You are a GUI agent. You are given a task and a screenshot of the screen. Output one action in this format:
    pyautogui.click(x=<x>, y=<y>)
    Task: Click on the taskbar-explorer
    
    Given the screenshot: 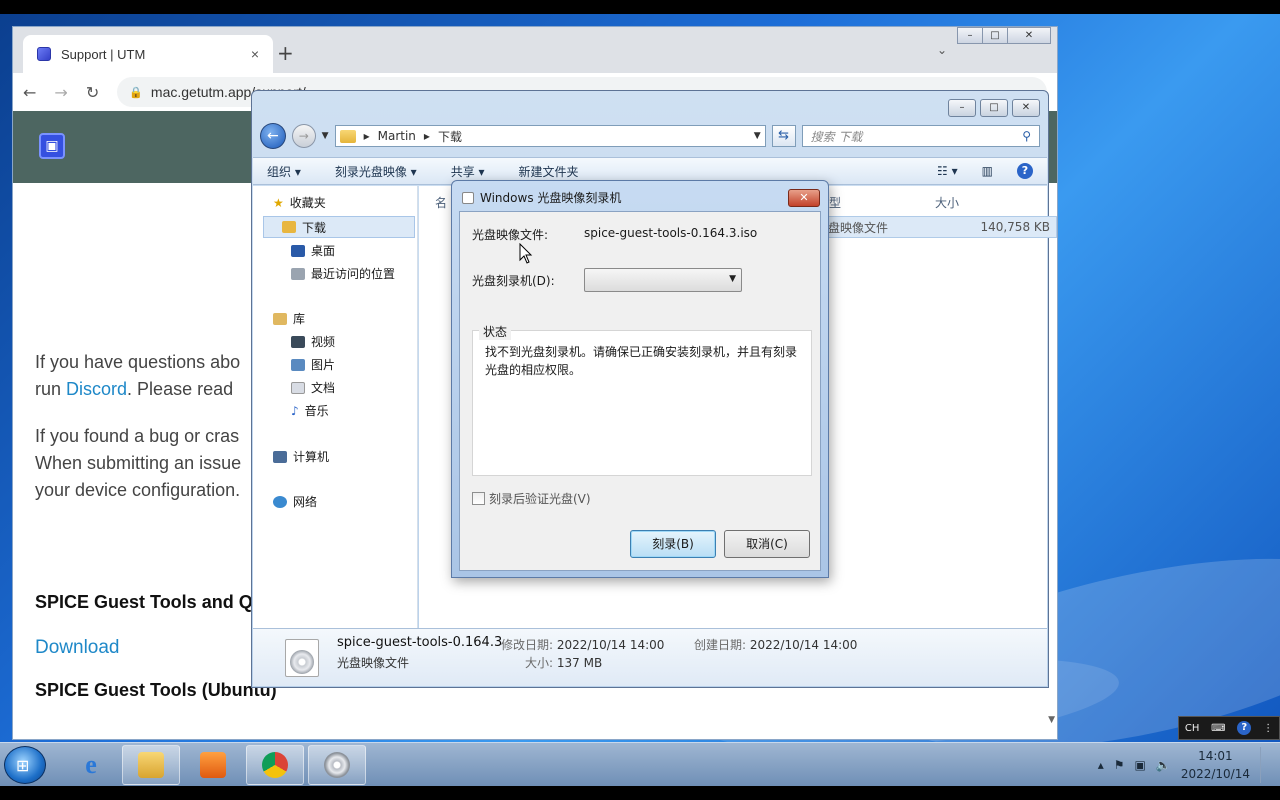 What is the action you would take?
    pyautogui.click(x=151, y=765)
    